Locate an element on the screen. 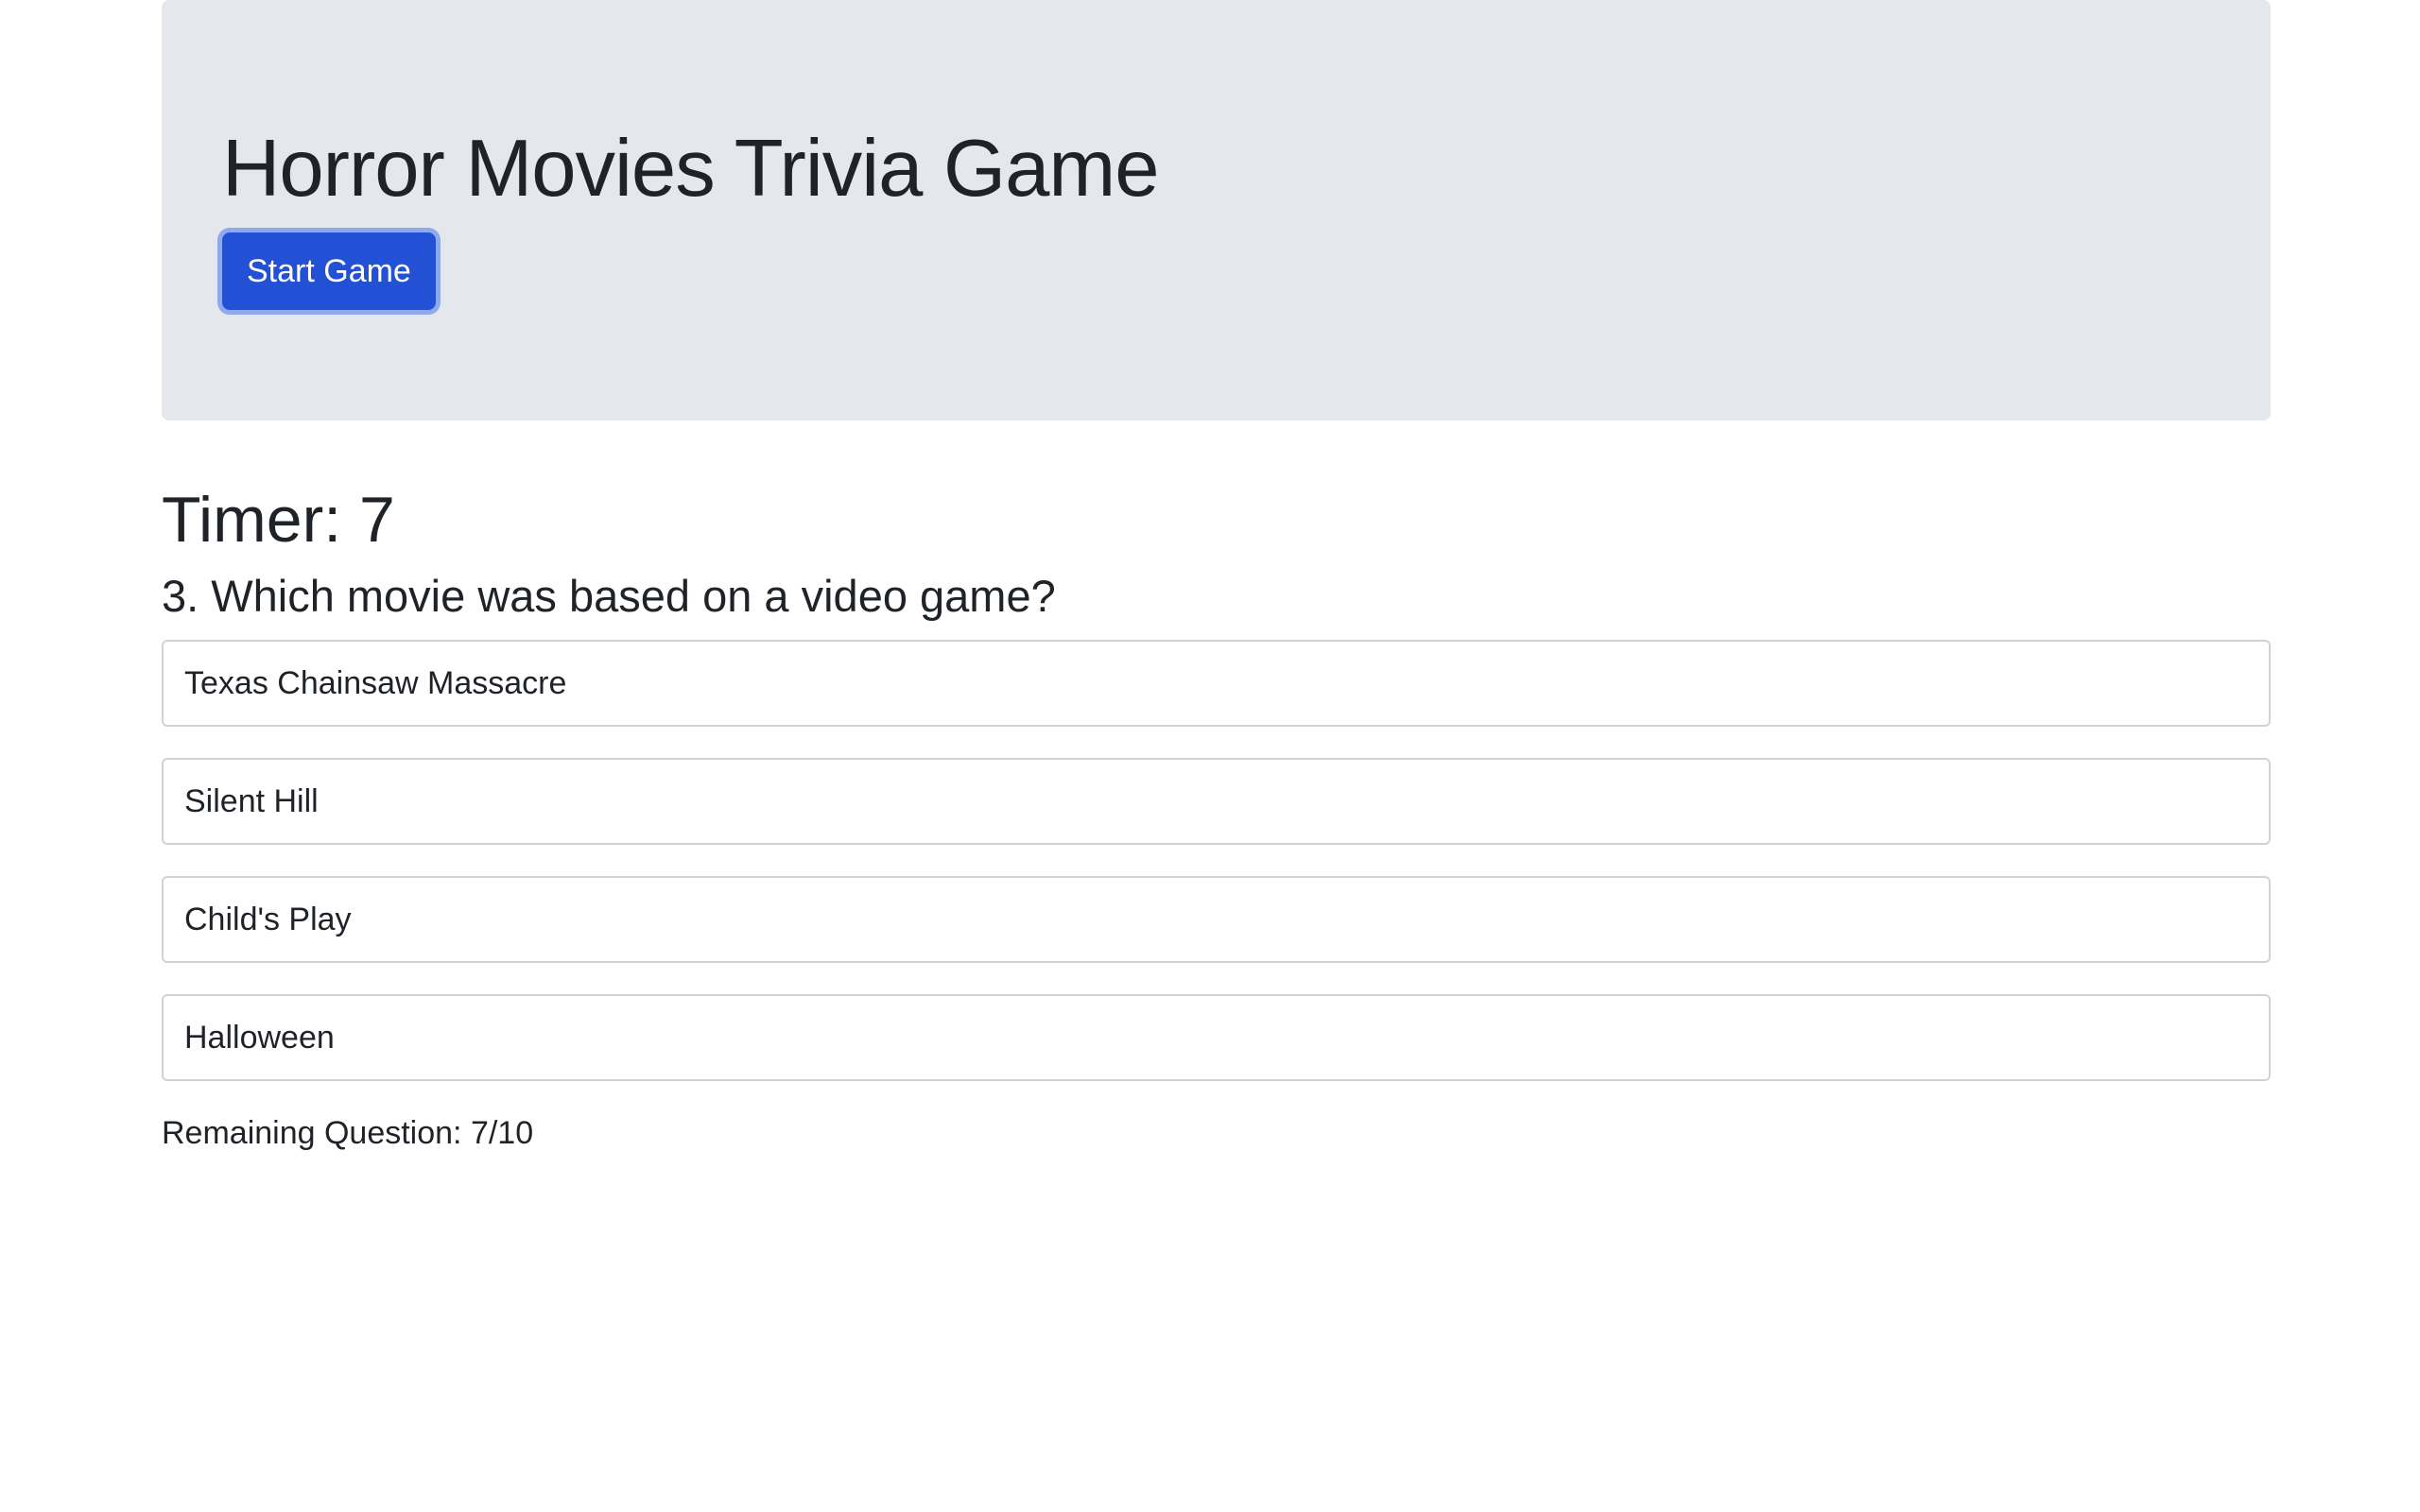 The height and width of the screenshot is (1512, 2420). remaining-questions: Remaining Question: 7/10 is located at coordinates (1217, 1133).